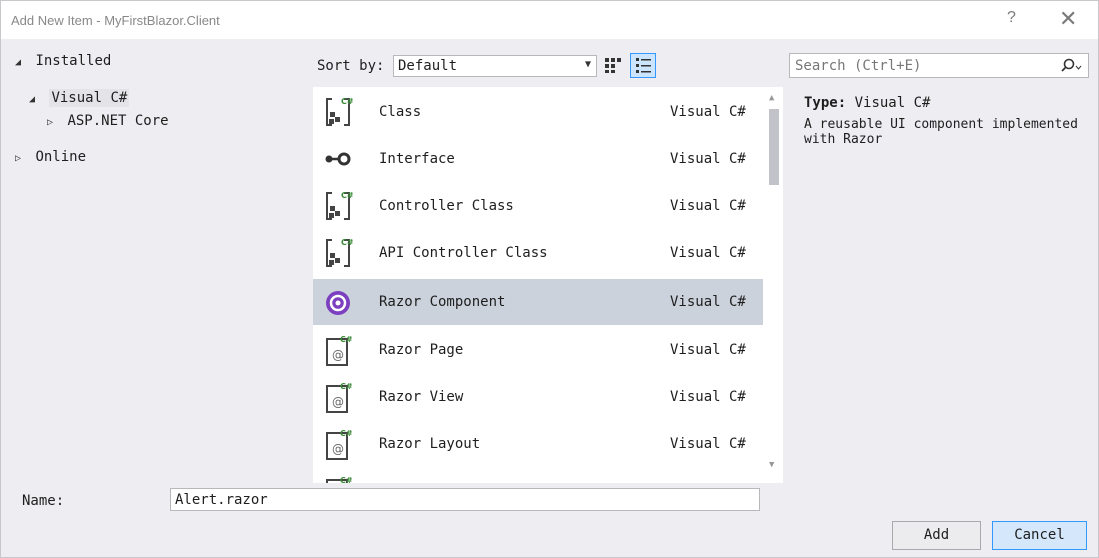  What do you see at coordinates (944, 103) in the screenshot?
I see `type-line: Type: Visual C#` at bounding box center [944, 103].